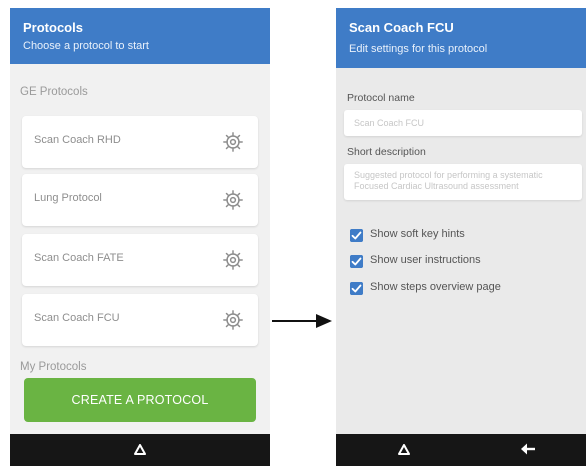 The width and height of the screenshot is (586, 466). What do you see at coordinates (140, 260) in the screenshot?
I see `protocol-card-scan-coach-fate: Scan Coach FATE` at bounding box center [140, 260].